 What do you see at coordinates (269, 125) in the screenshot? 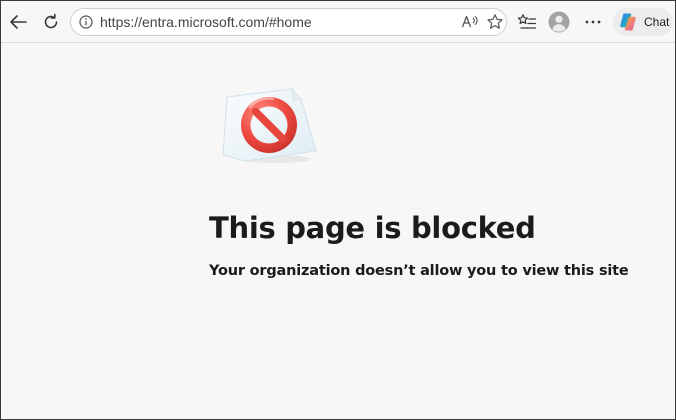
I see `no-entry-icon` at bounding box center [269, 125].